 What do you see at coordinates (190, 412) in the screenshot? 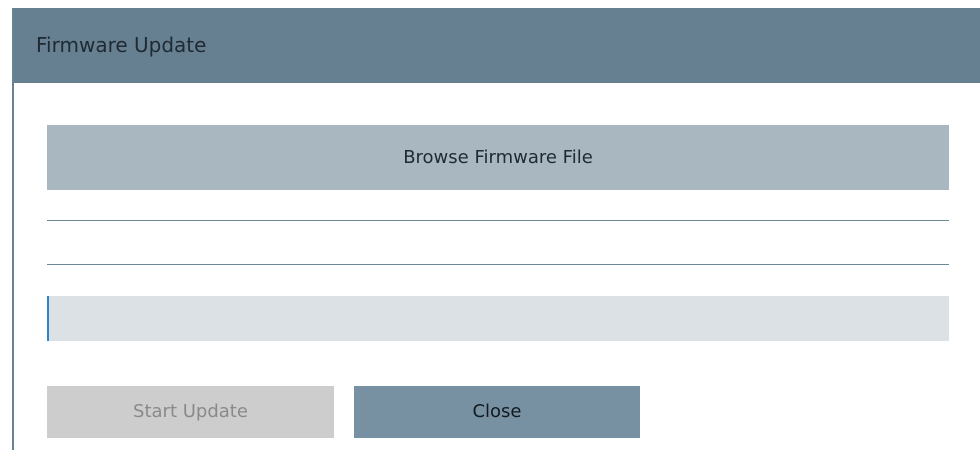
I see `start-update-button: Start Update` at bounding box center [190, 412].